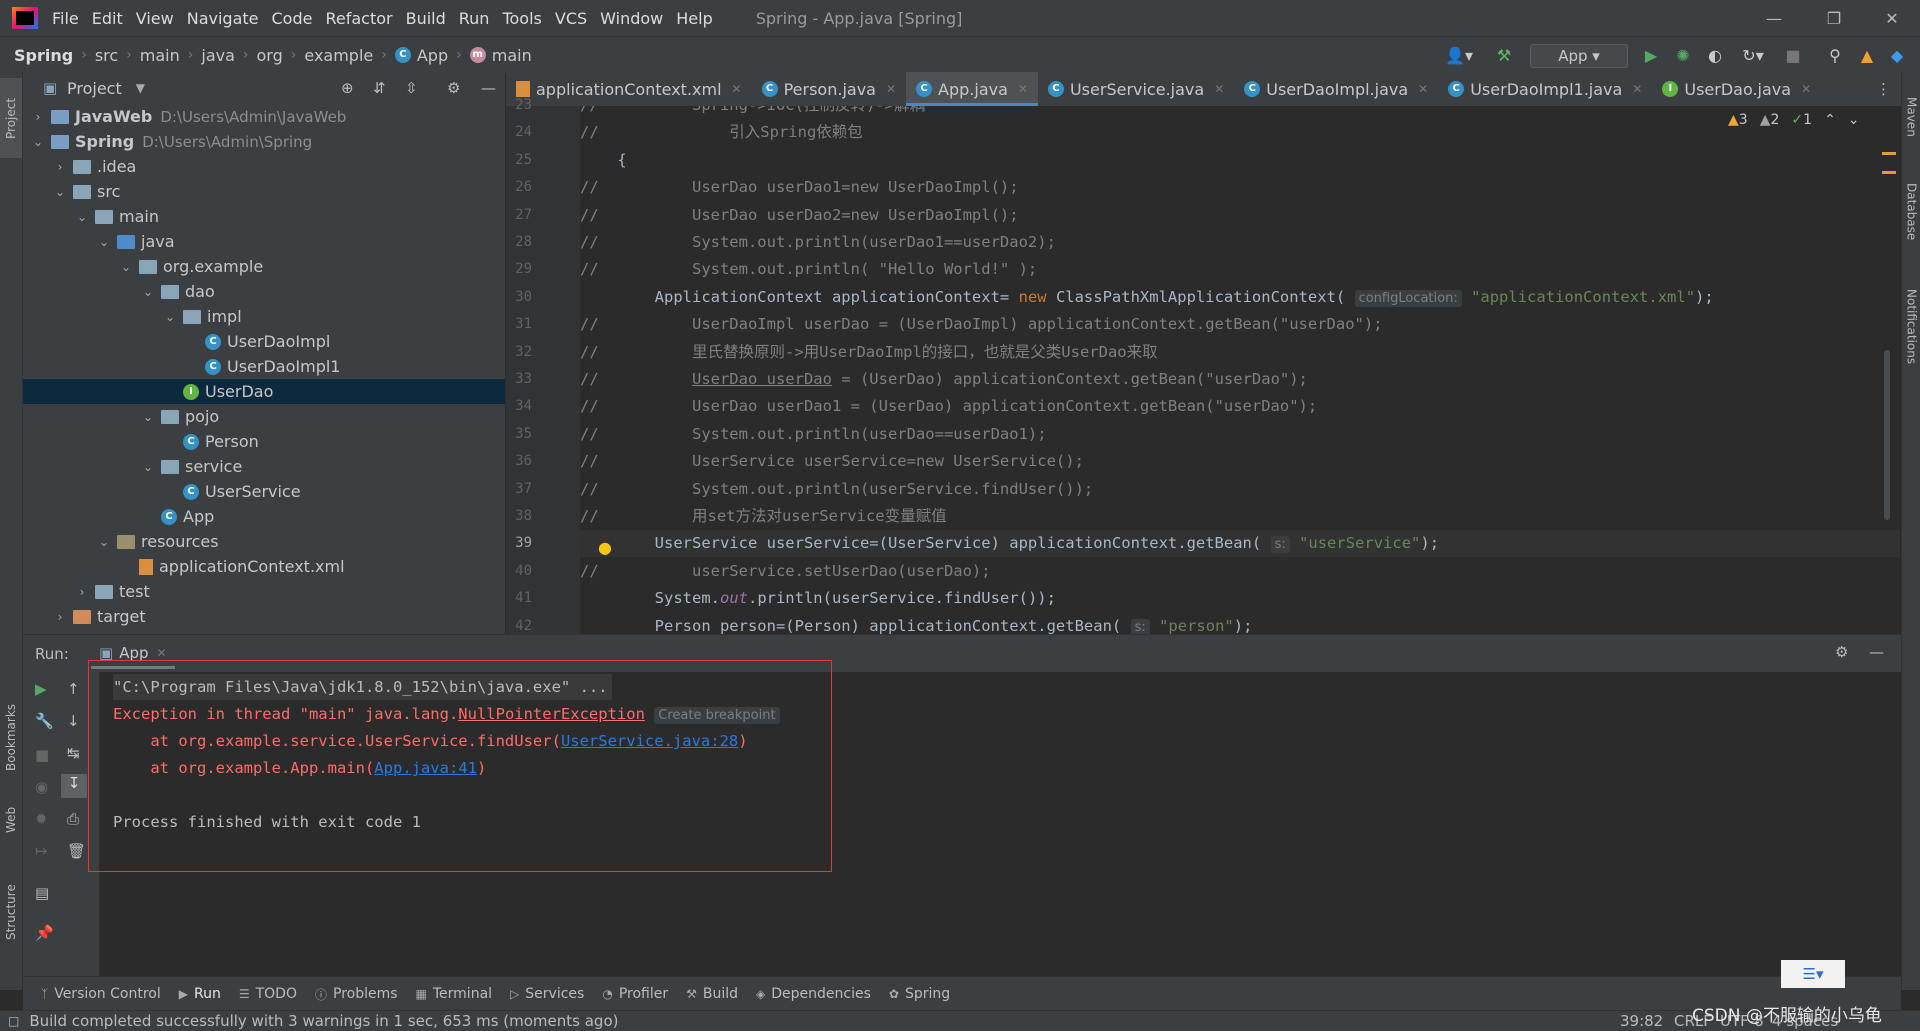 The image size is (1920, 1031). I want to click on editor-tab: C App.java ✕, so click(972, 89).